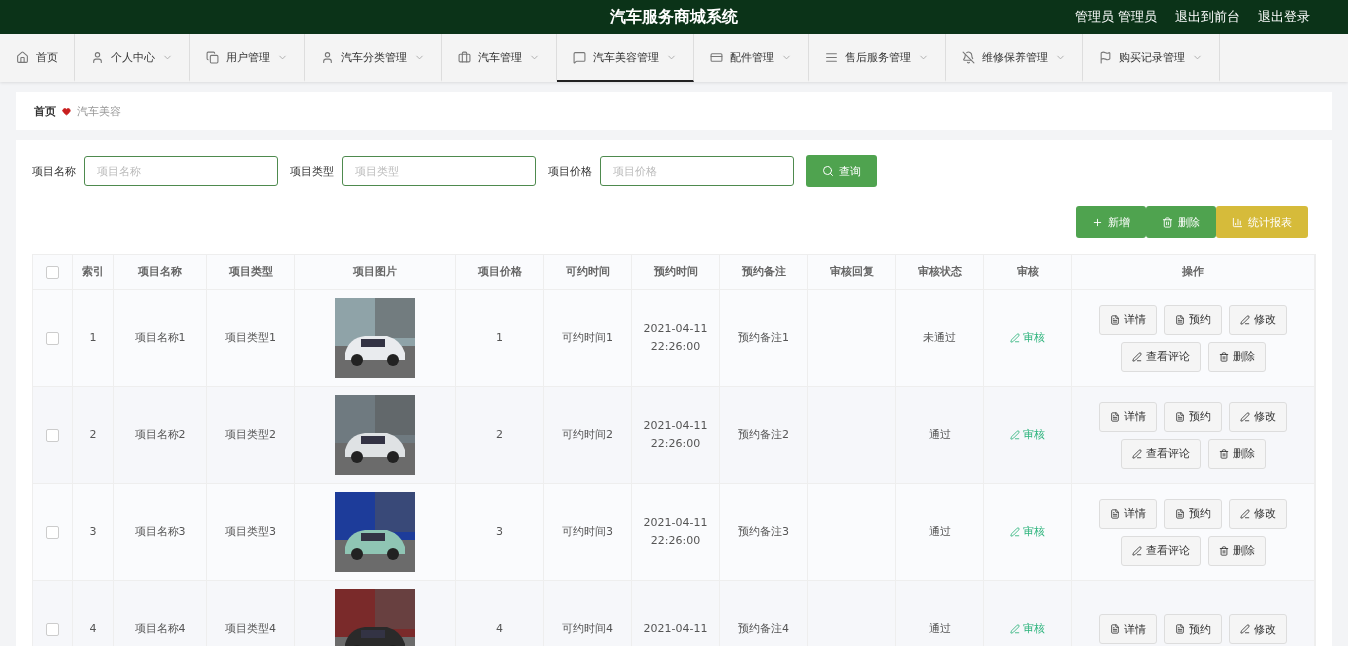 This screenshot has width=1348, height=646. I want to click on input-field: 项目价格, so click(697, 171).